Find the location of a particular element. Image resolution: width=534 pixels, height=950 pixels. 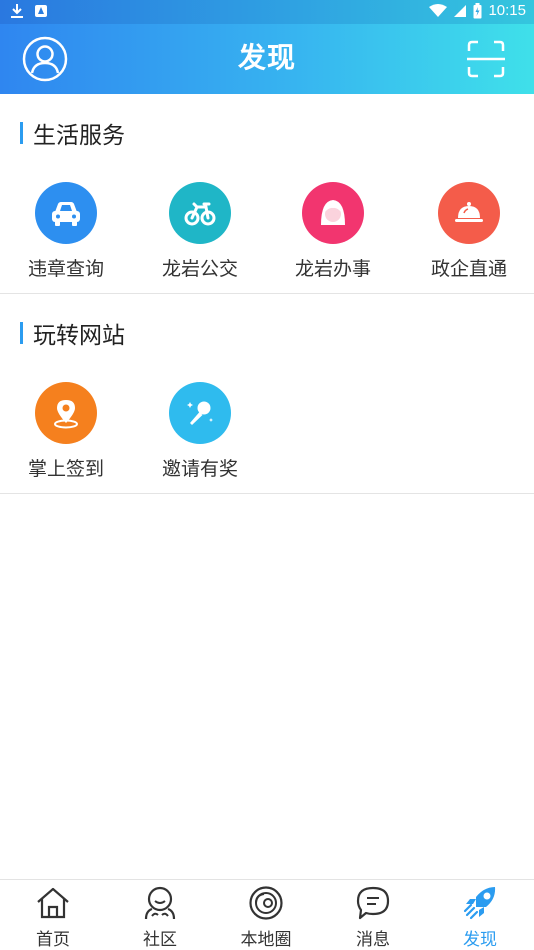

community-icon is located at coordinates (160, 903).